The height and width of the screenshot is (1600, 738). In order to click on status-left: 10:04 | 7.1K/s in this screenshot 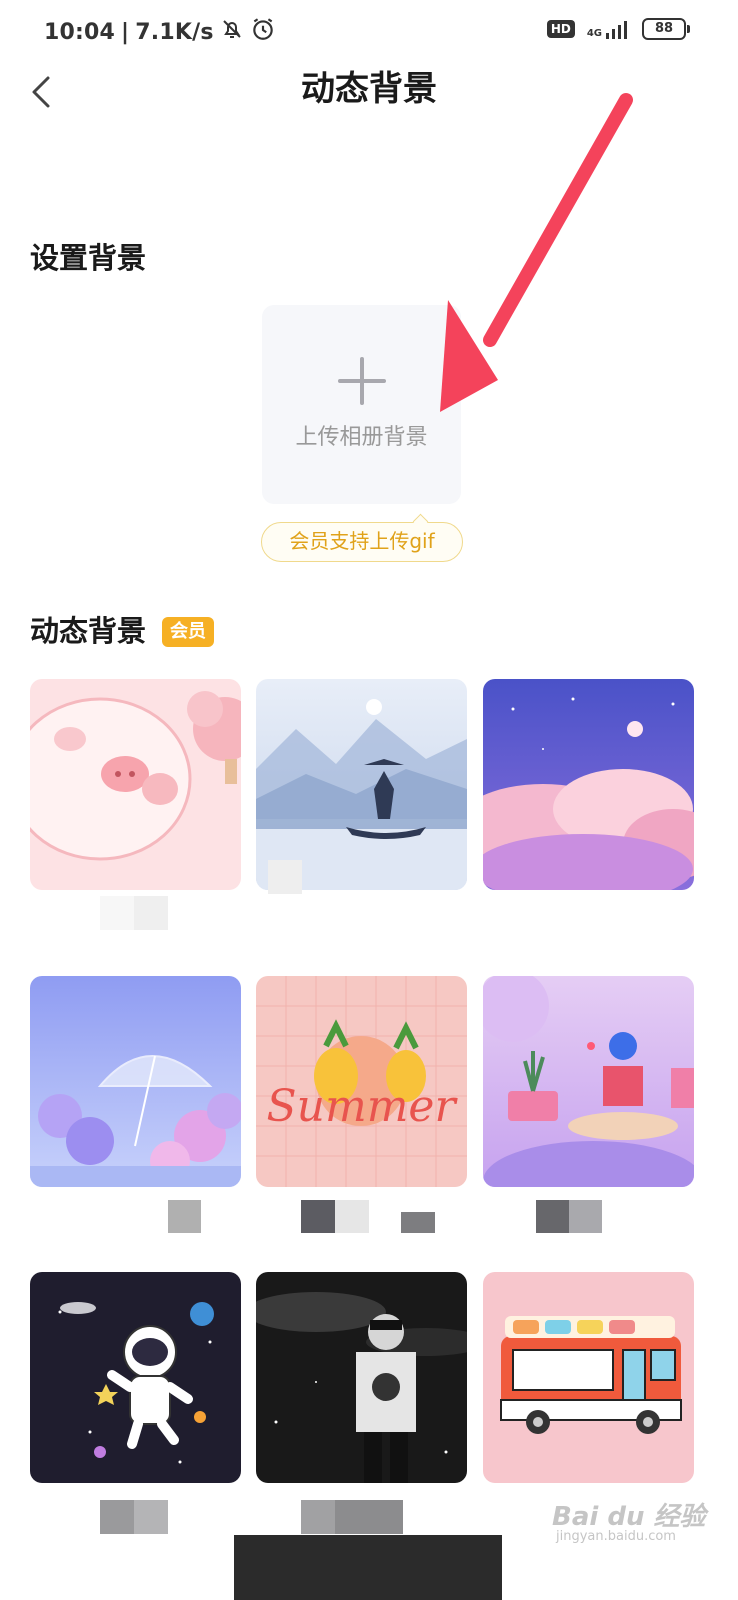, I will do `click(160, 32)`.